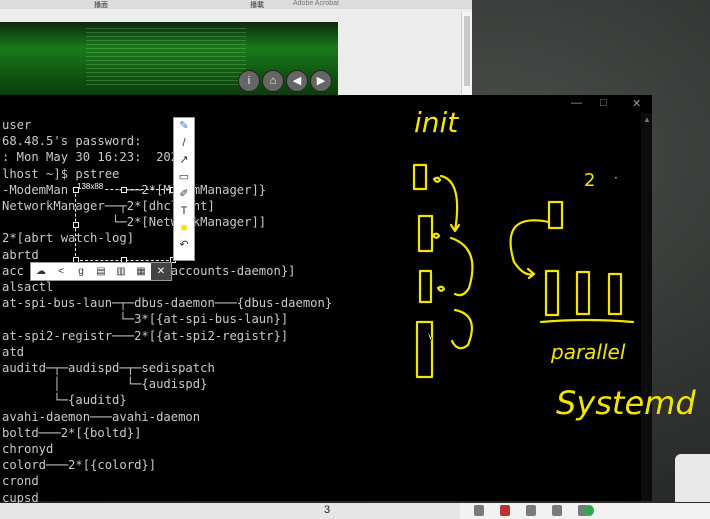 The image size is (710, 519). I want to click on side-panel, so click(692, 478).